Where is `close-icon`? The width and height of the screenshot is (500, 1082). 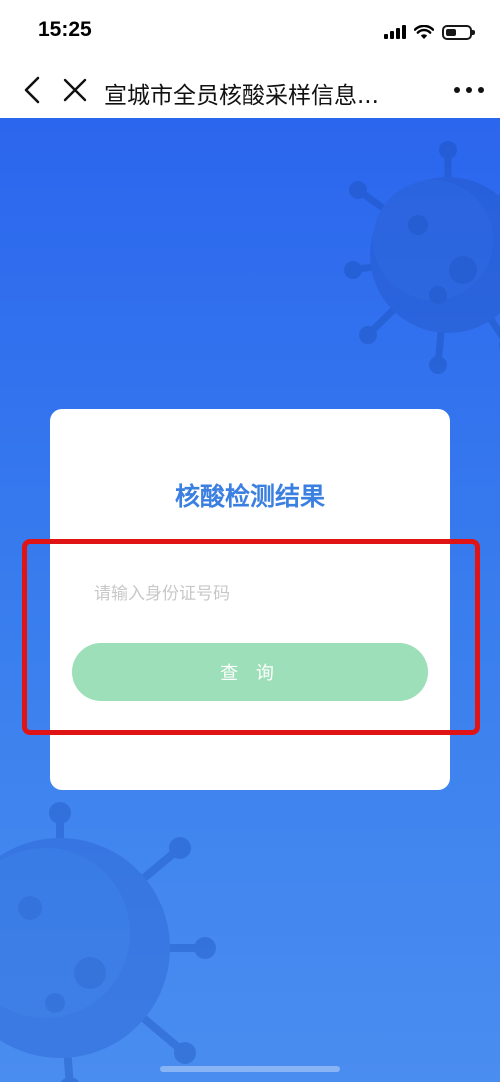
close-icon is located at coordinates (75, 90).